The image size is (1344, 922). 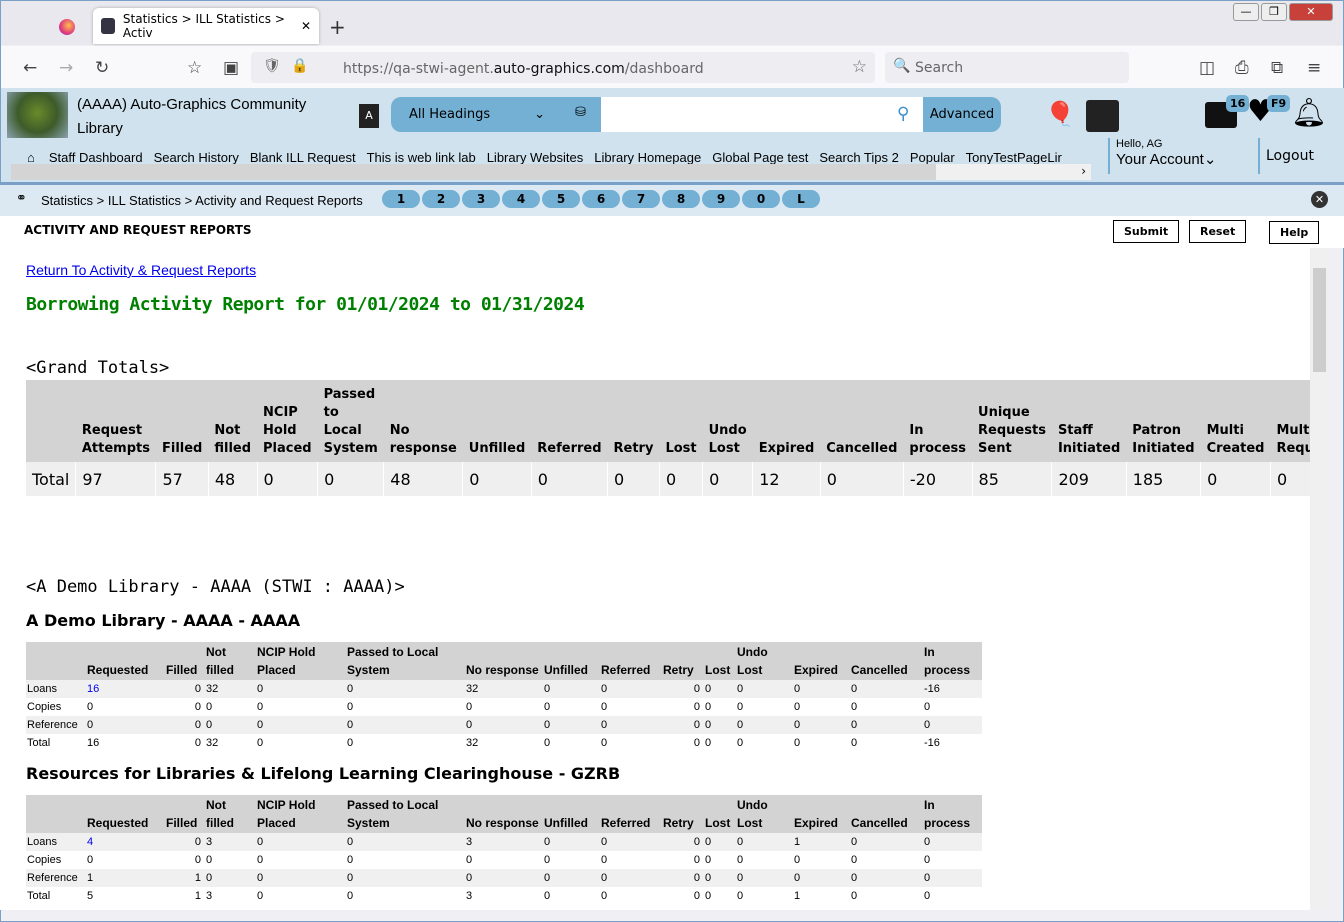 What do you see at coordinates (762, 114) in the screenshot?
I see `search-input` at bounding box center [762, 114].